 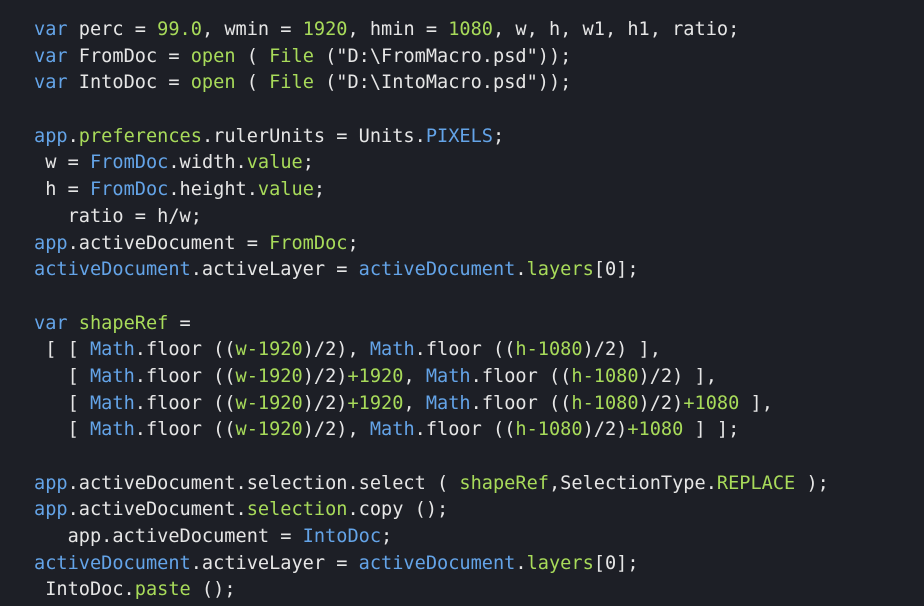 What do you see at coordinates (168, 537) in the screenshot?
I see `code-token: app.activeDocument =` at bounding box center [168, 537].